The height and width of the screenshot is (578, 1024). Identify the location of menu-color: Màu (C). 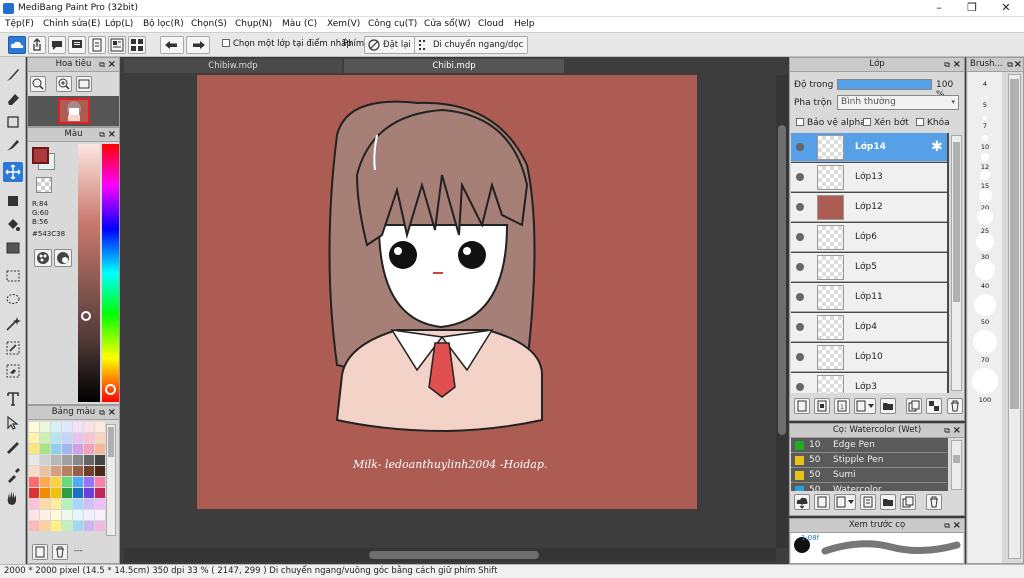
(299, 24).